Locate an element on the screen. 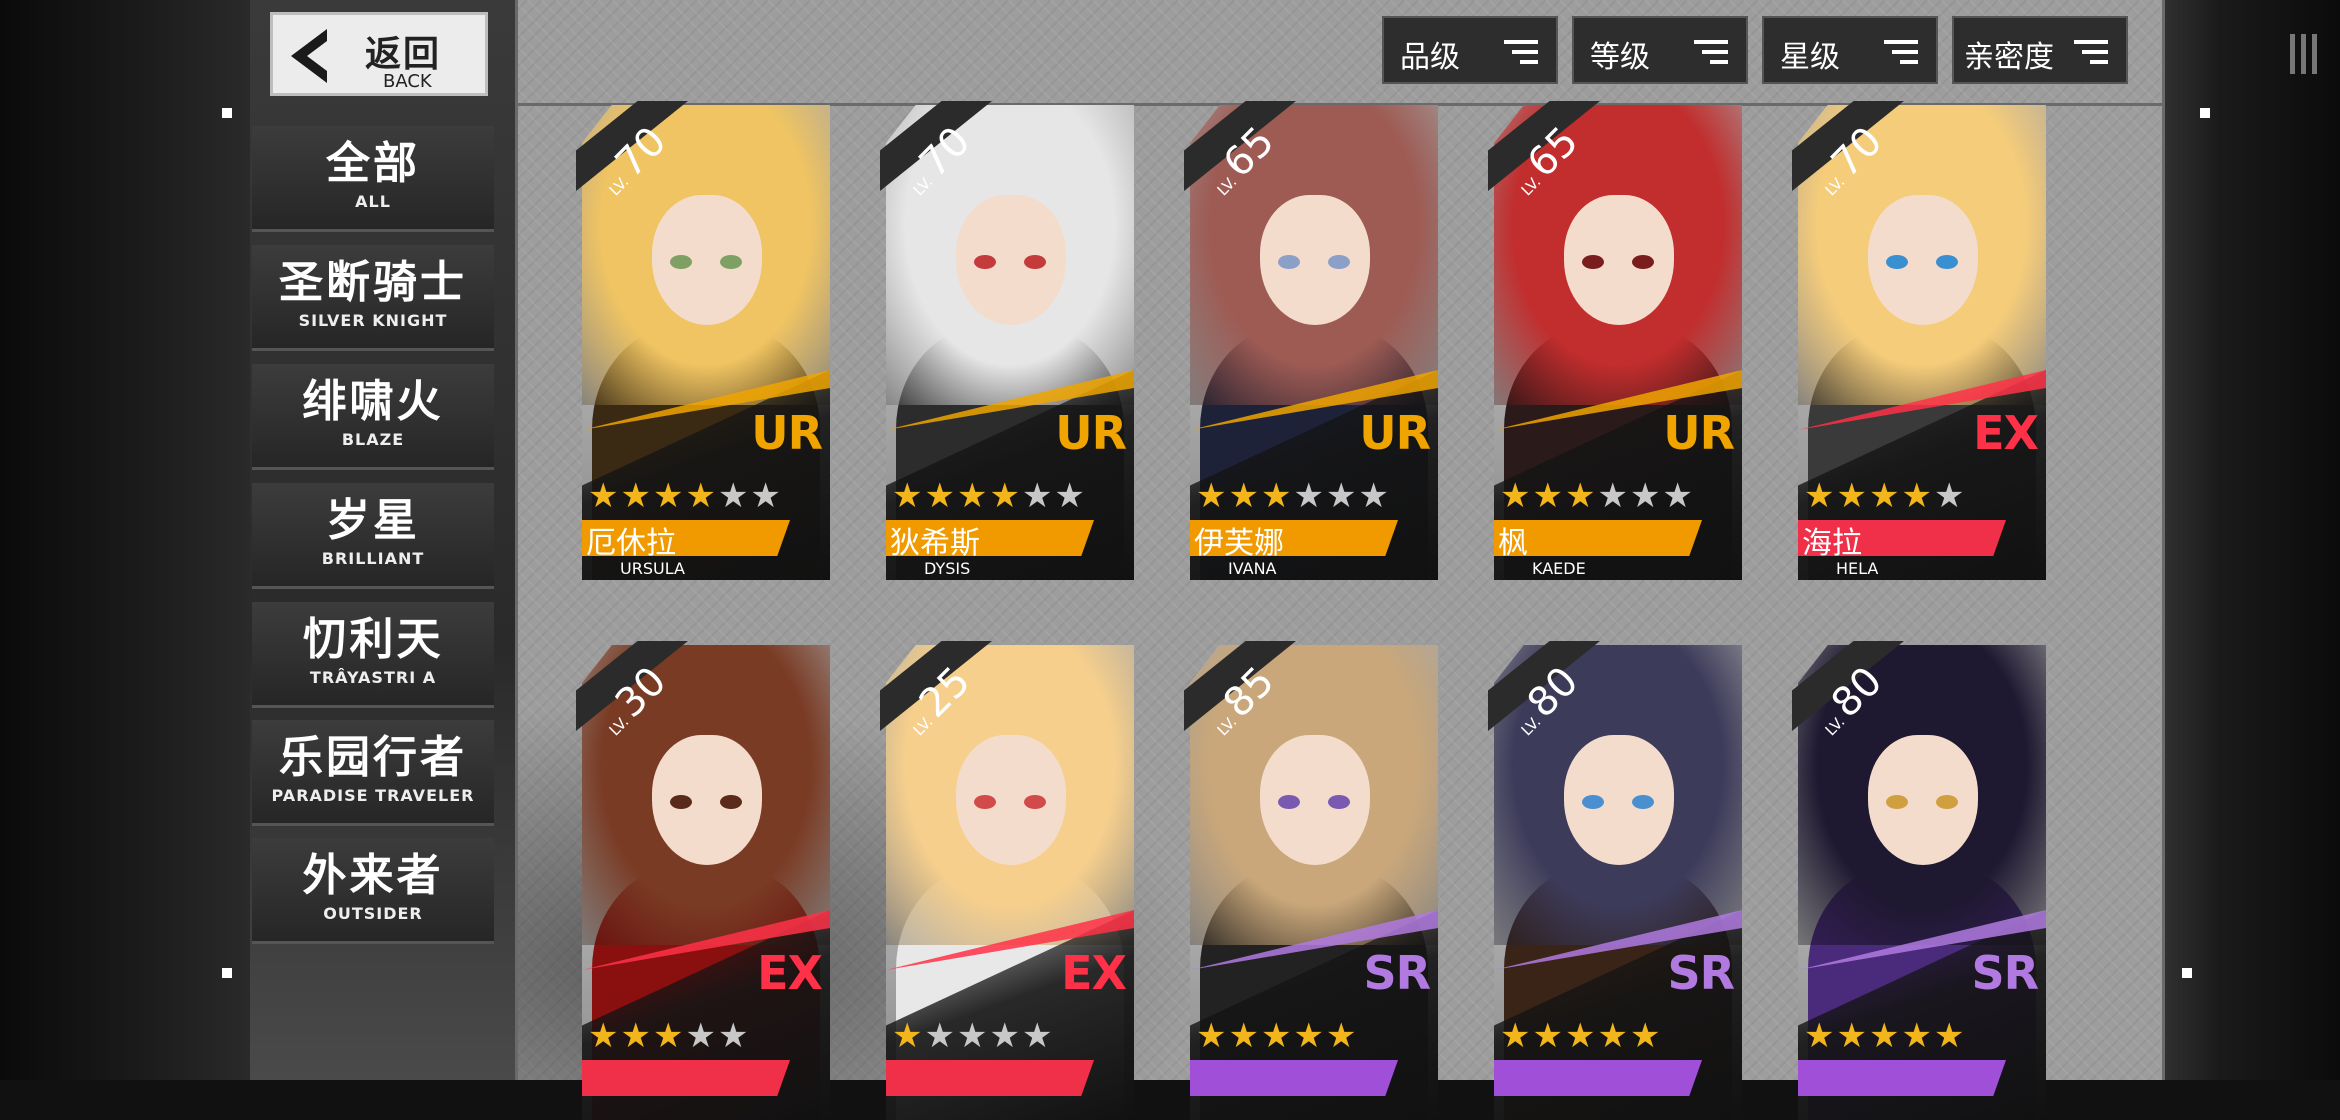 This screenshot has height=1120, width=2340. filter-label: 亲密度 is located at coordinates (2009, 57).